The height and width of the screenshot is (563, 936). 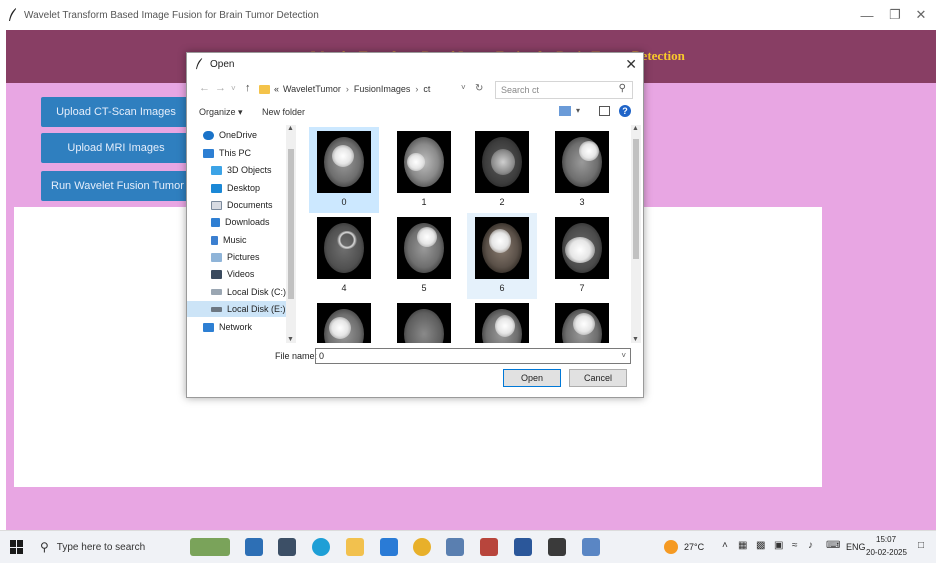 I want to click on volume-icon: ♪, so click(x=810, y=545).